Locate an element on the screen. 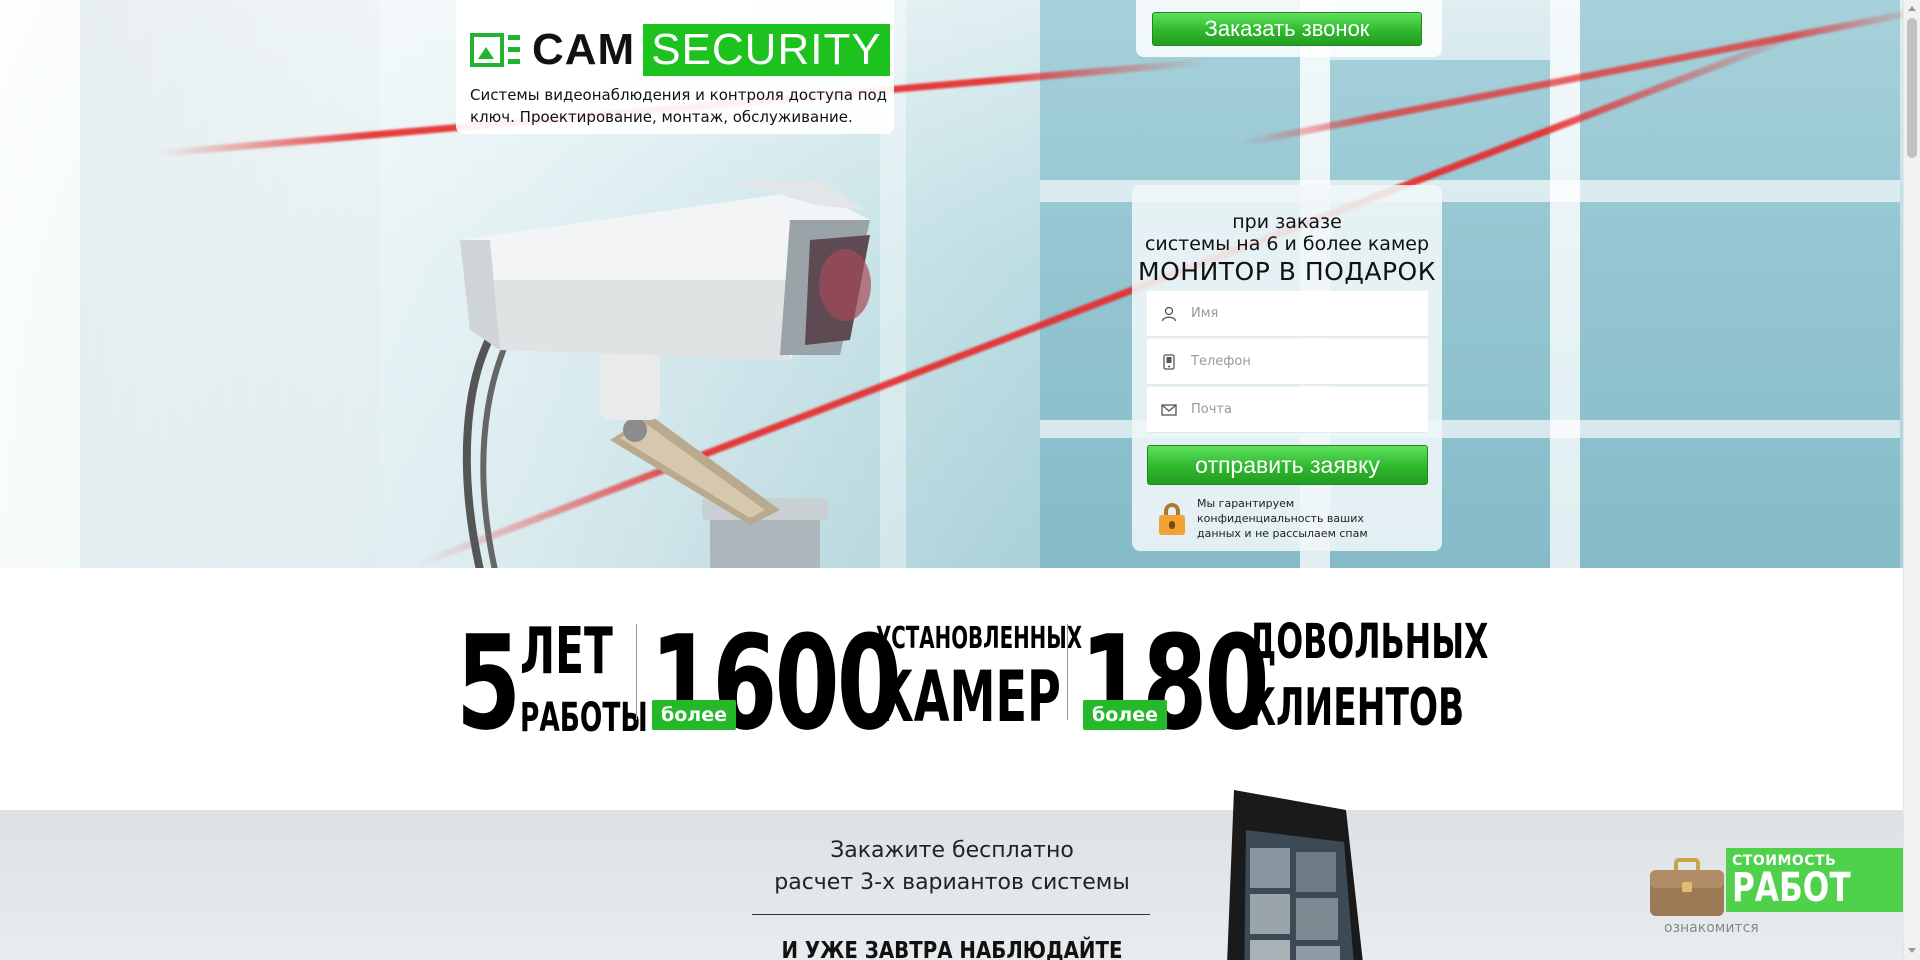  page-scrollbar is located at coordinates (1911, 480).